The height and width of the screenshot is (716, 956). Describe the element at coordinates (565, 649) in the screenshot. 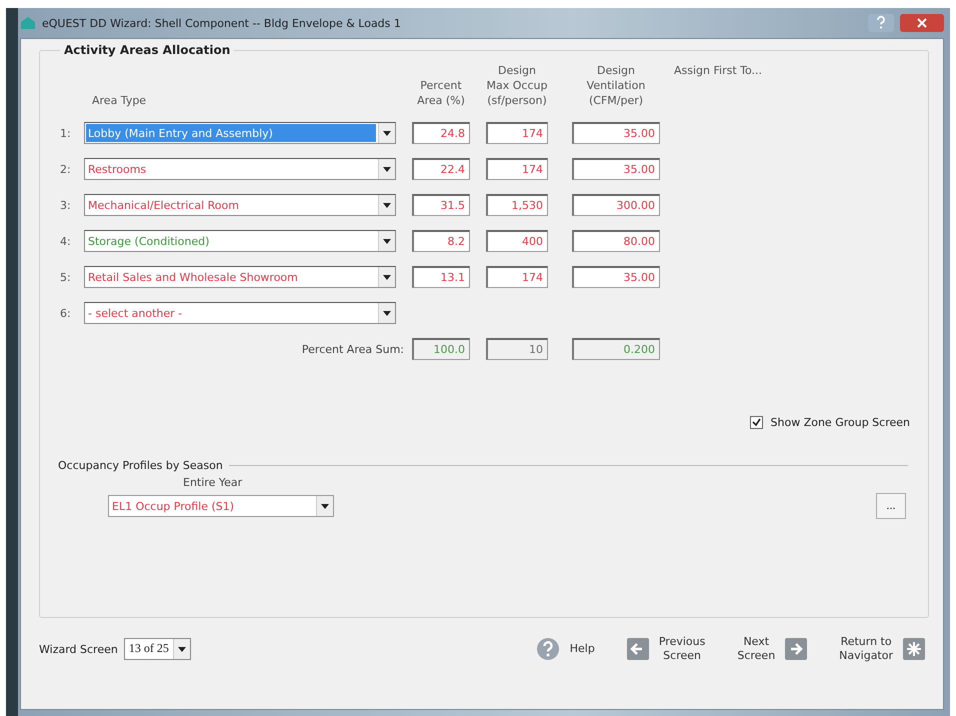

I see `help-button: Help` at that location.